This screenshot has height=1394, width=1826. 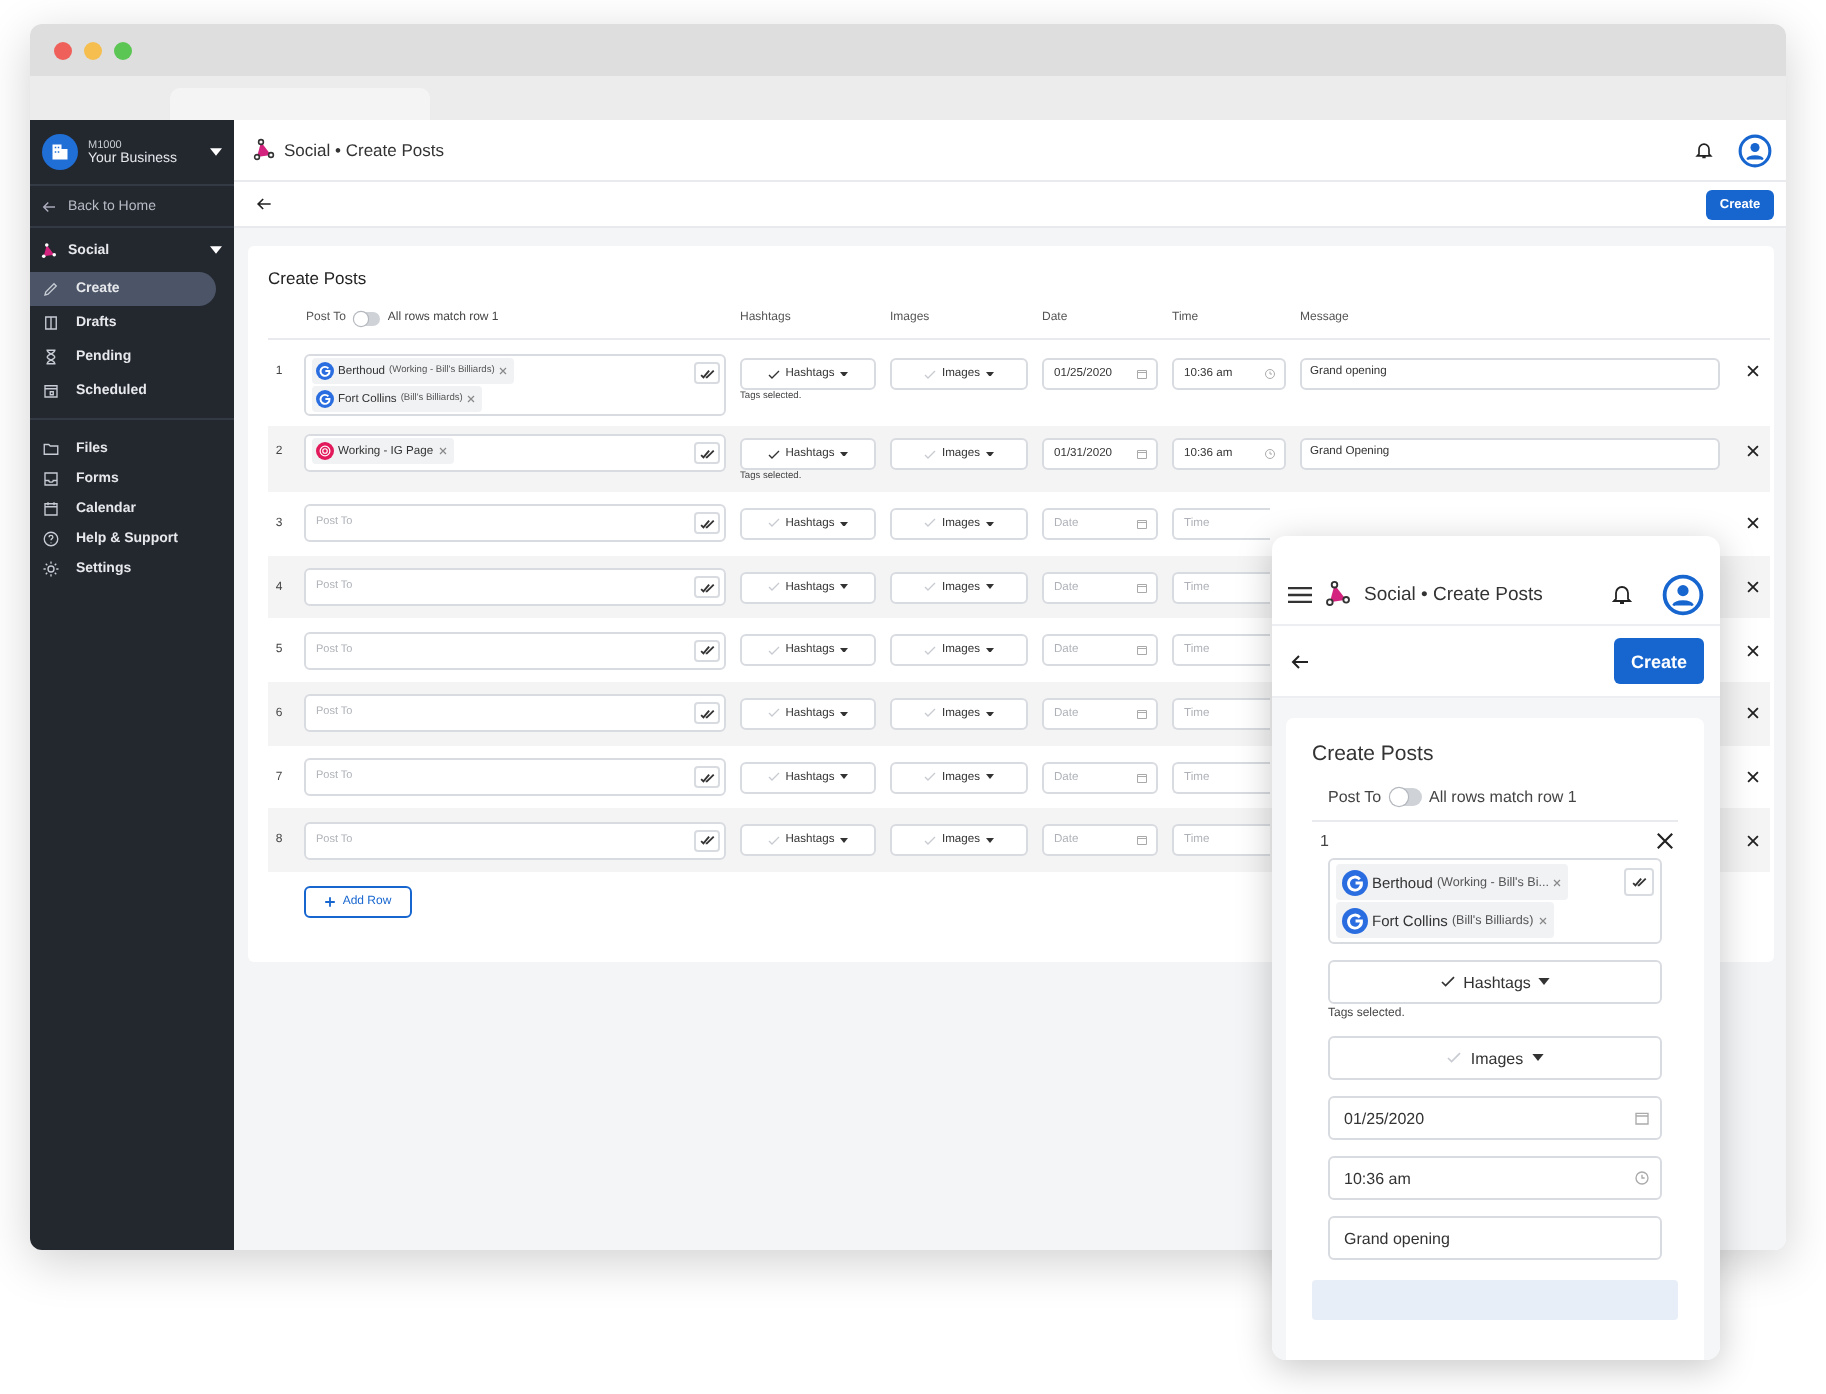 I want to click on ring-logo-icon, so click(x=325, y=451).